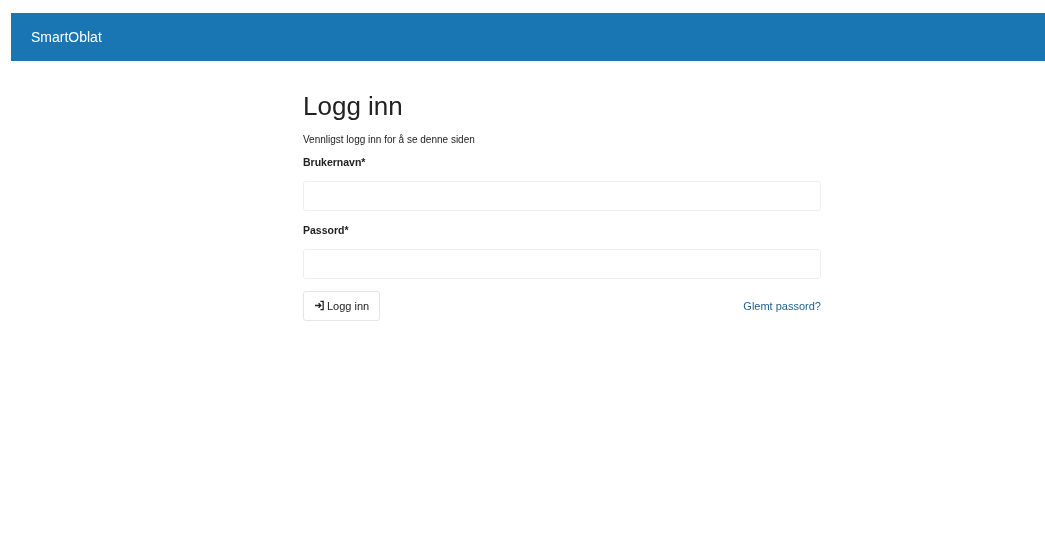 This screenshot has width=1045, height=553. What do you see at coordinates (66, 37) in the screenshot?
I see `brand-link: SmartOblat` at bounding box center [66, 37].